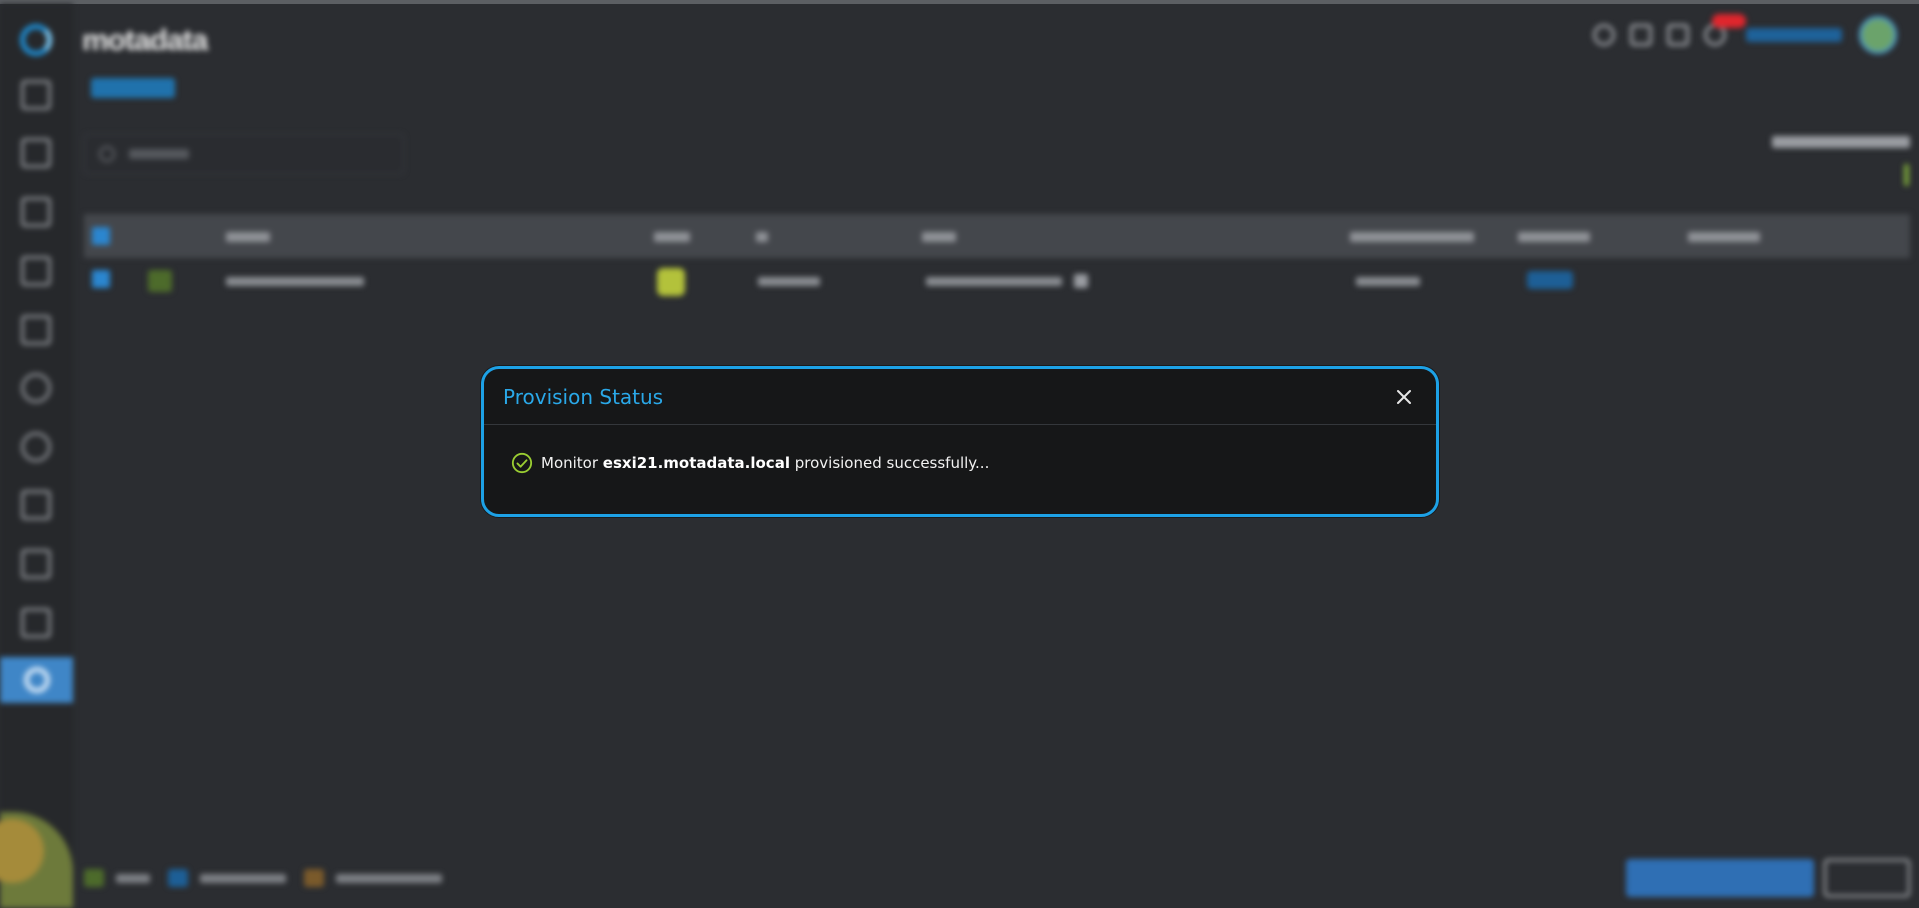 The height and width of the screenshot is (908, 1919). What do you see at coordinates (522, 463) in the screenshot?
I see `check-circle-icon` at bounding box center [522, 463].